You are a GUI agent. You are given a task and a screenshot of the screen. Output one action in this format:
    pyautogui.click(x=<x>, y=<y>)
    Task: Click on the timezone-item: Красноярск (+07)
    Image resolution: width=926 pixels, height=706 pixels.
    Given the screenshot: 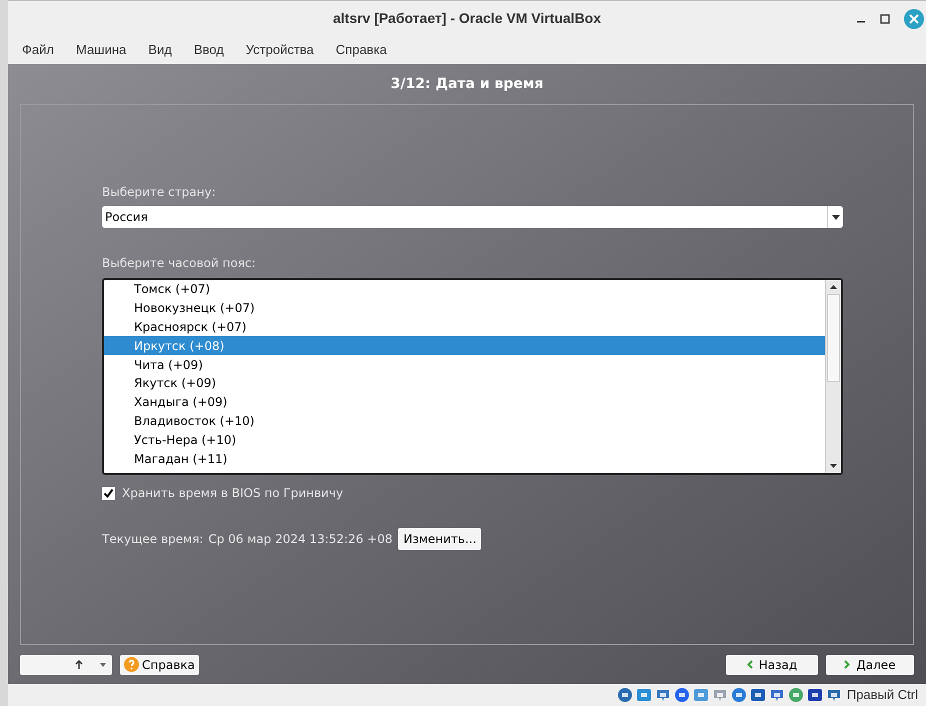 What is the action you would take?
    pyautogui.click(x=464, y=327)
    